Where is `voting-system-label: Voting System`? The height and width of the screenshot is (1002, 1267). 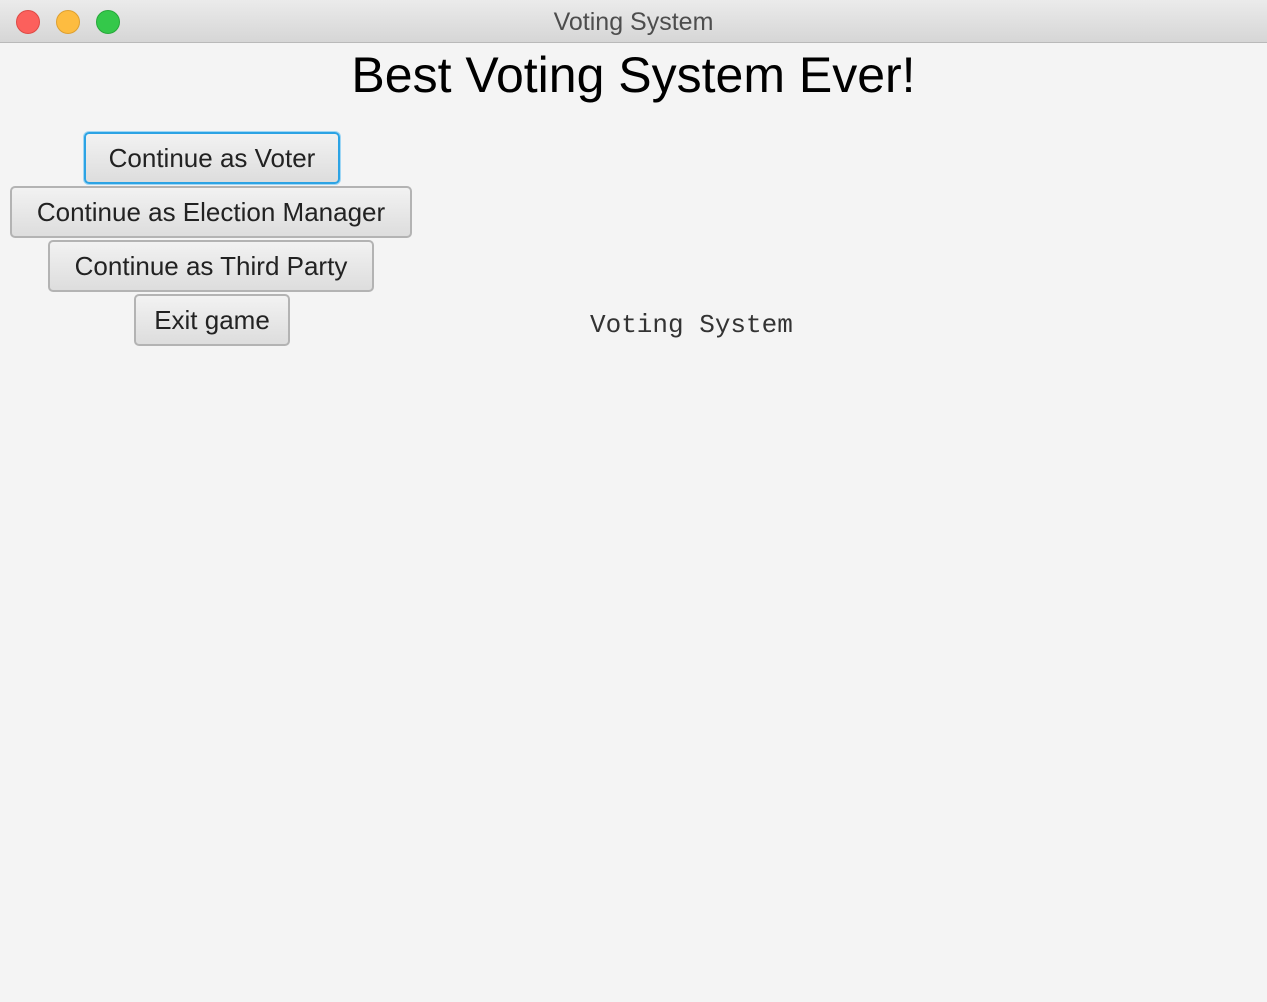
voting-system-label: Voting System is located at coordinates (691, 325).